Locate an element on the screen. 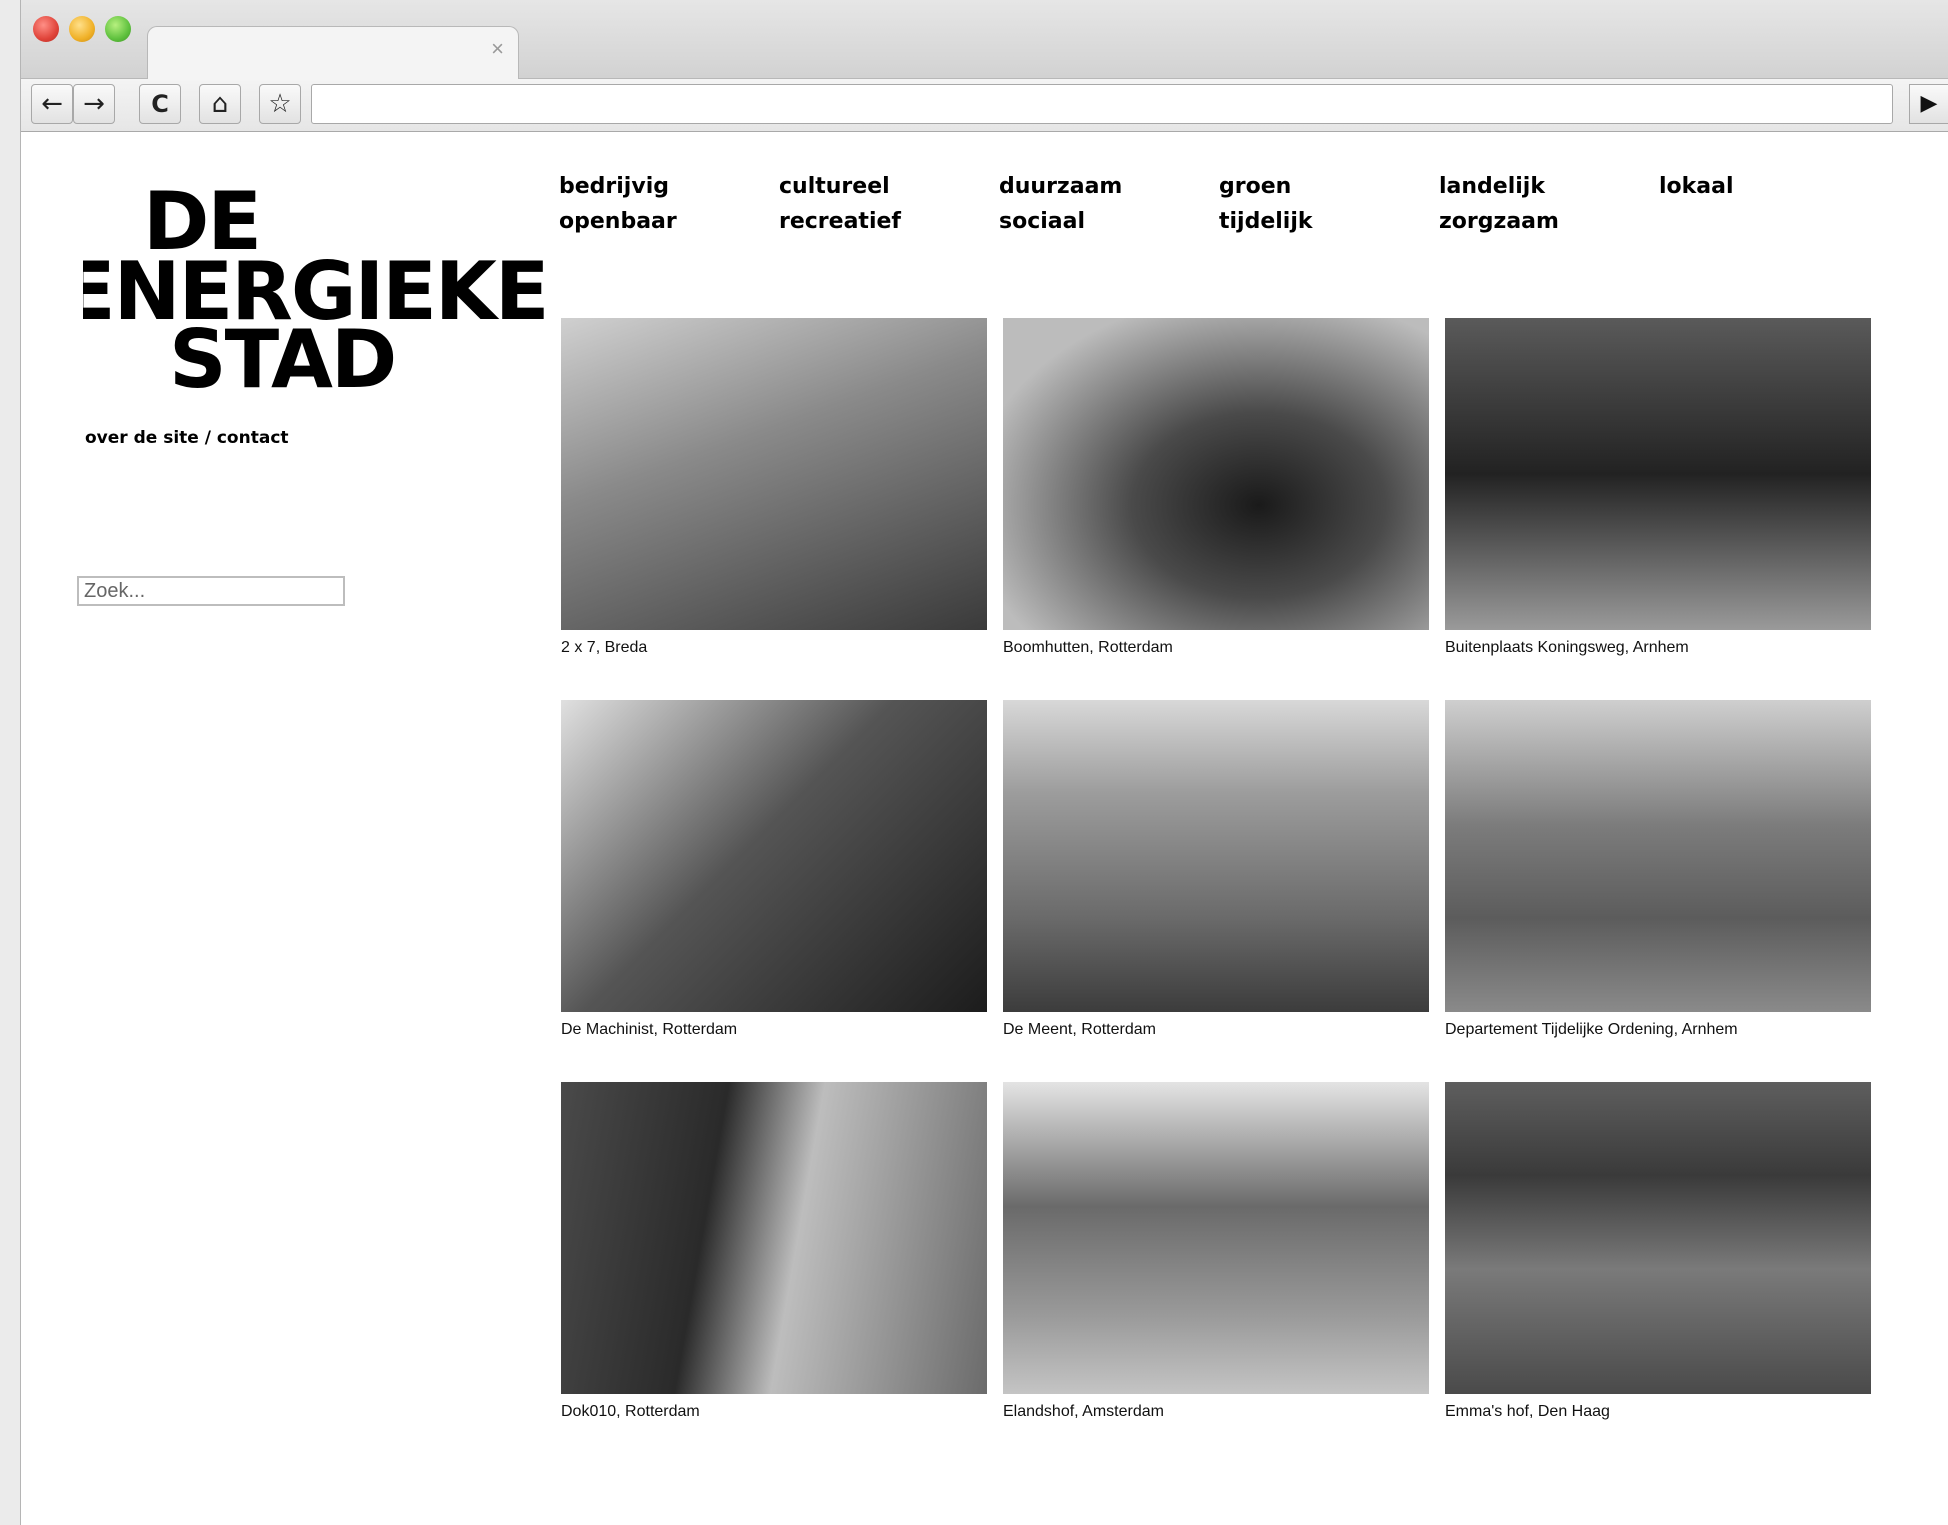 The width and height of the screenshot is (1948, 1525). project-caption: Departement Tijdelijke Ordening, Arnhem is located at coordinates (1658, 1030).